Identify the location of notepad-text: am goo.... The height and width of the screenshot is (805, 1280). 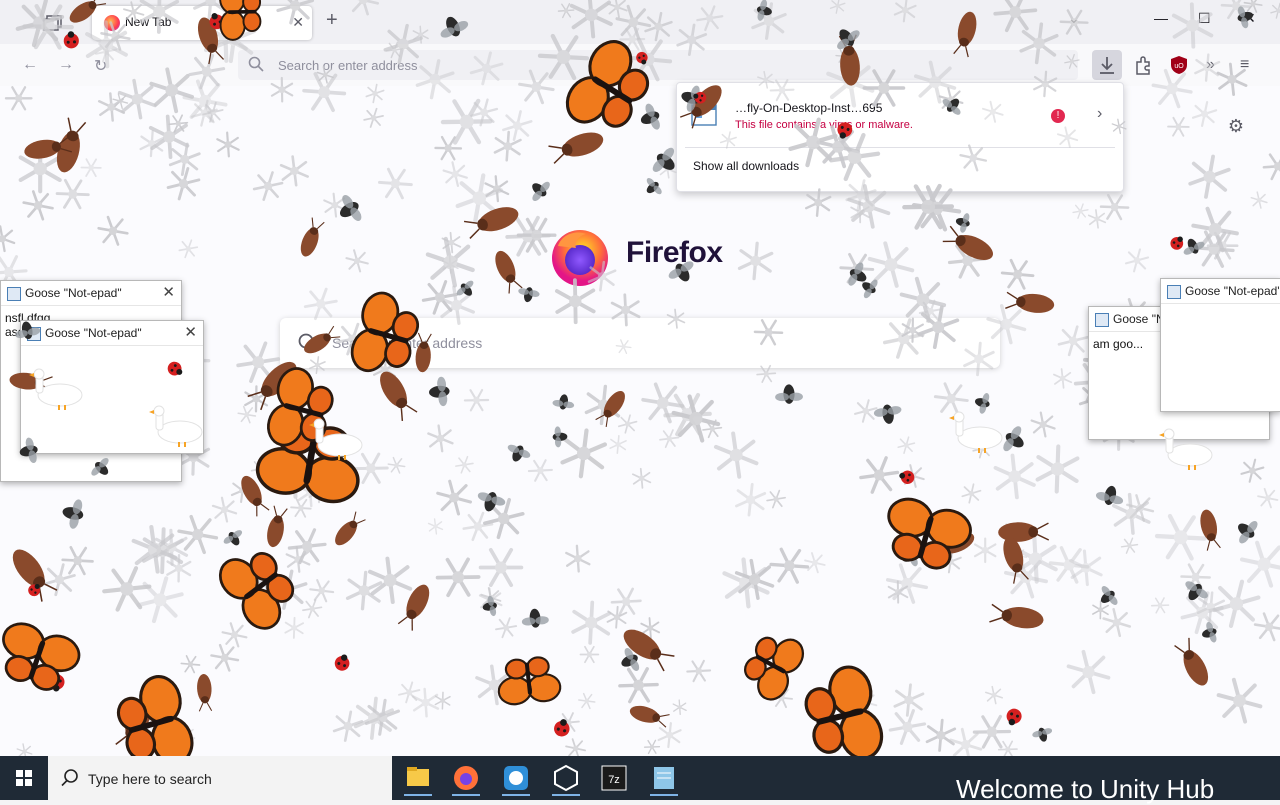
(1118, 344).